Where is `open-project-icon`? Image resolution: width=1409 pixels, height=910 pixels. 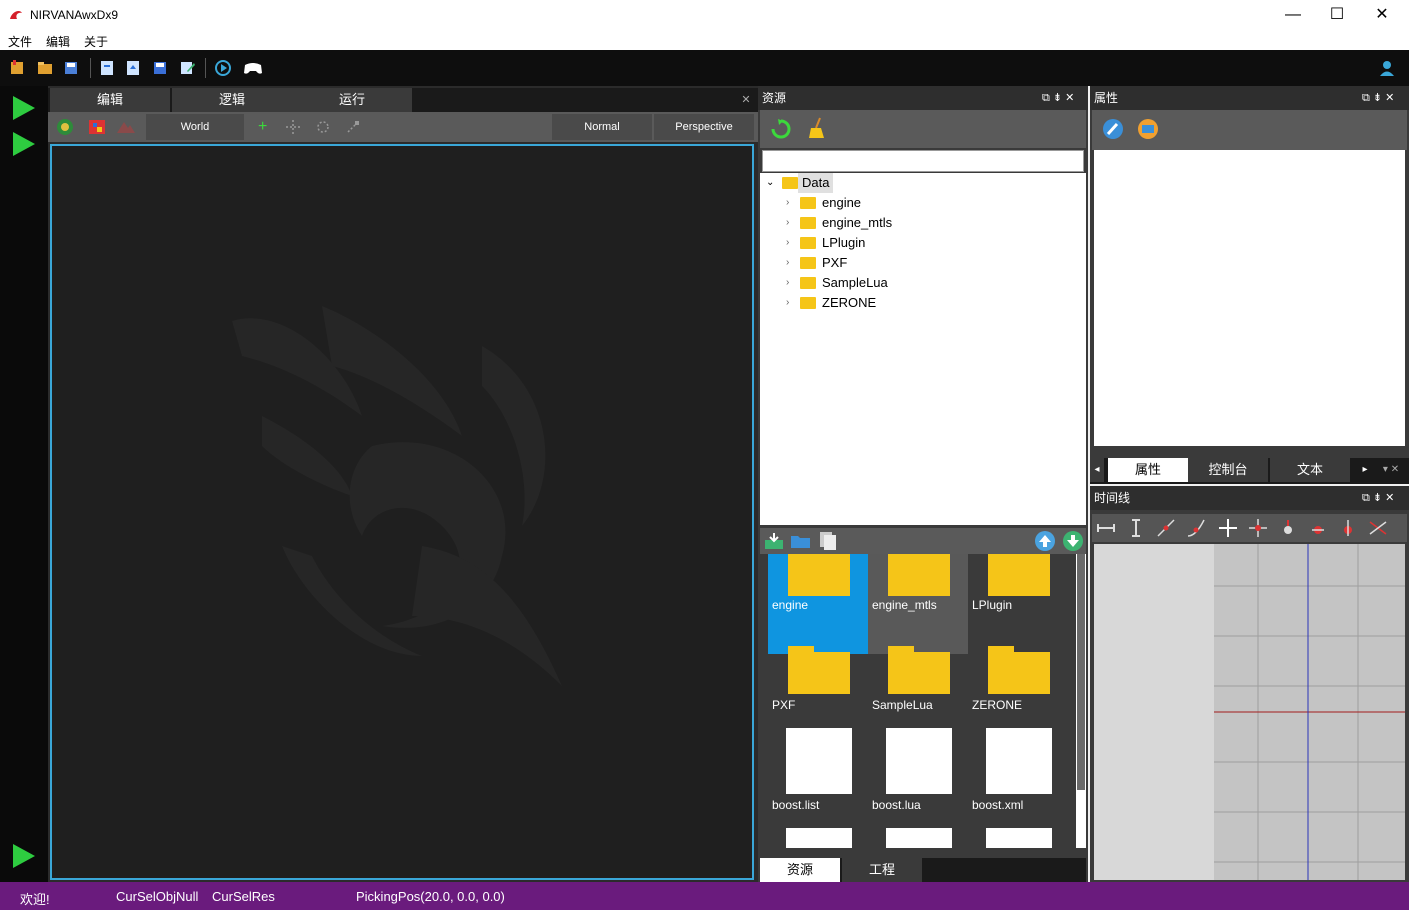
open-project-icon is located at coordinates (45, 68).